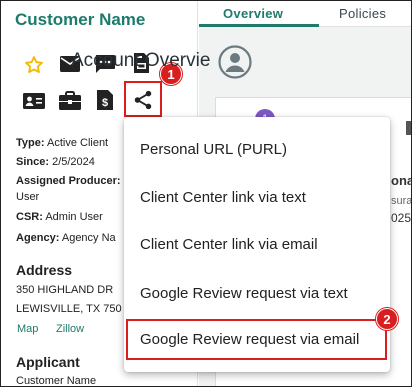 Image resolution: width=412 pixels, height=387 pixels. I want to click on address-line2: LEWISVILLE, TX 750, so click(69, 309).